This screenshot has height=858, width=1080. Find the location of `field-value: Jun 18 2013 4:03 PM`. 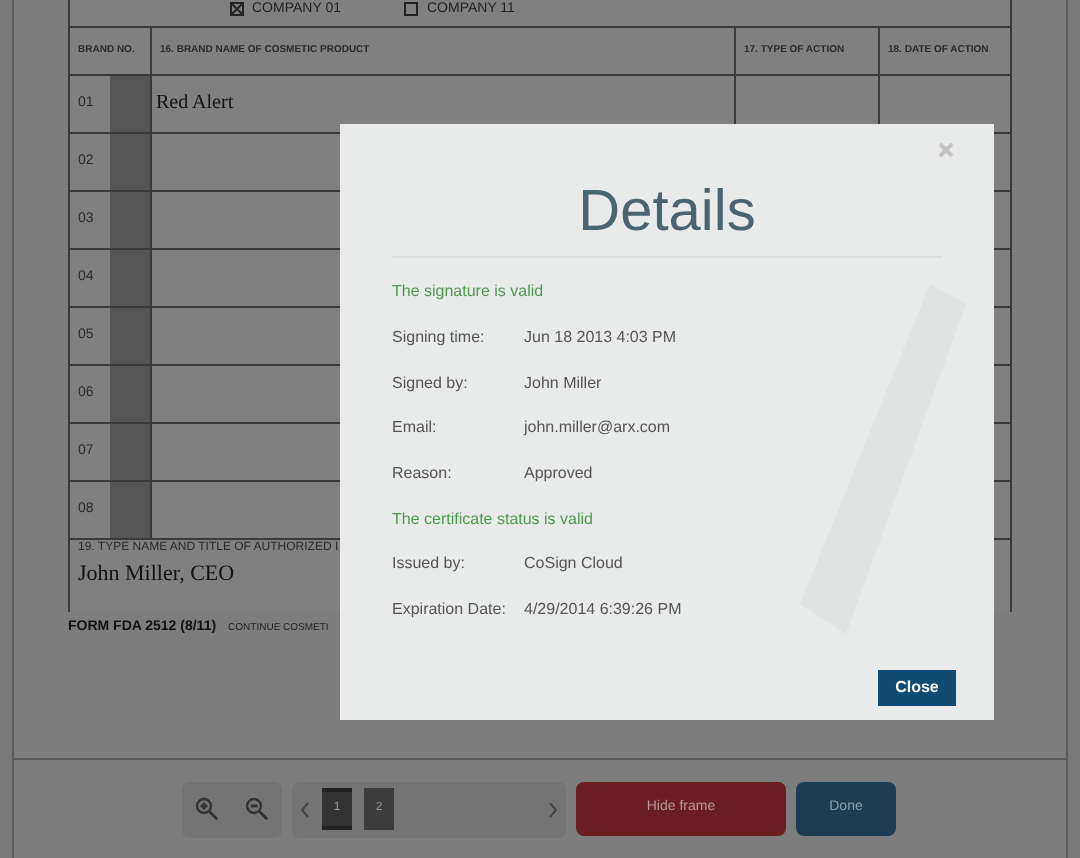

field-value: Jun 18 2013 4:03 PM is located at coordinates (600, 338).